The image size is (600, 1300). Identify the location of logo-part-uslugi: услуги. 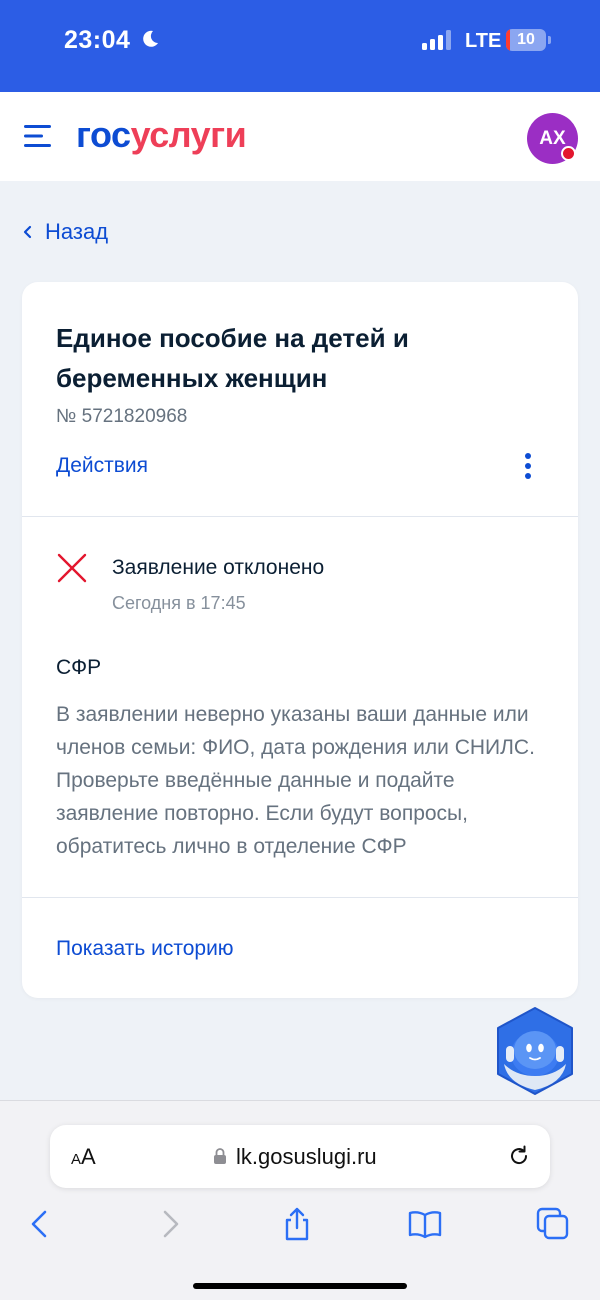
(188, 134).